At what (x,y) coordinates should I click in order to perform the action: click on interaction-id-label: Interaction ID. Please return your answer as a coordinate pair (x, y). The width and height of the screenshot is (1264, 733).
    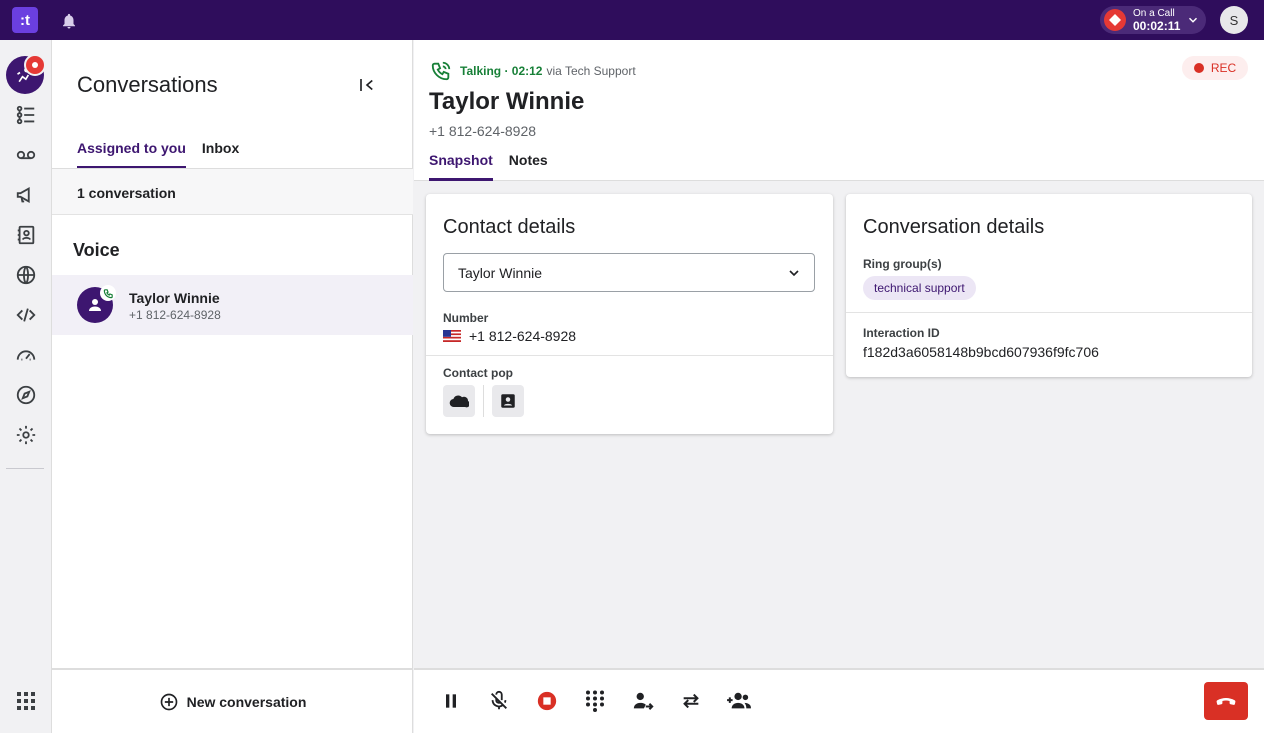
    Looking at the image, I should click on (901, 333).